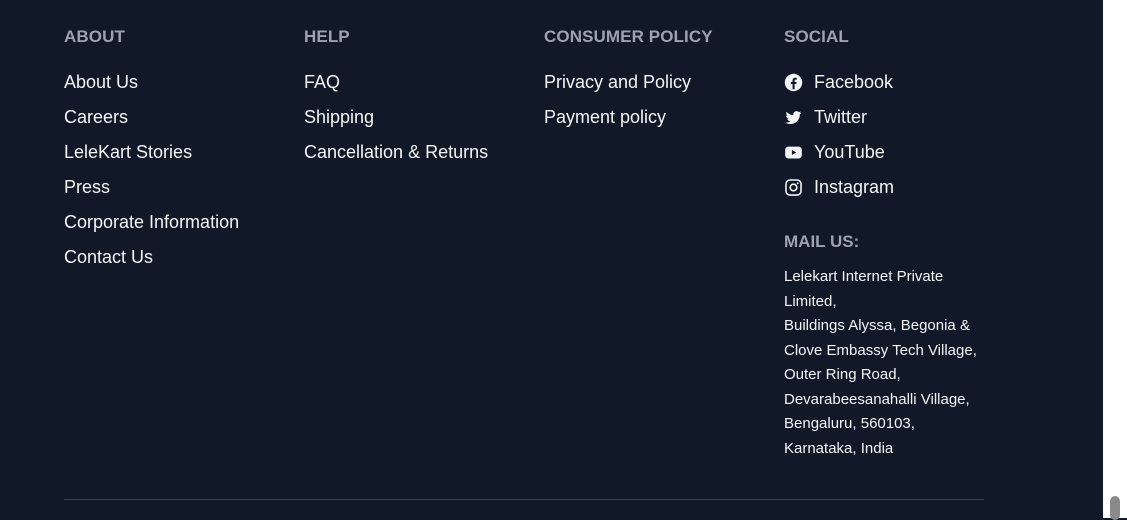 This screenshot has width=1127, height=520. I want to click on footer-link-twitter: Twitter, so click(825, 117).